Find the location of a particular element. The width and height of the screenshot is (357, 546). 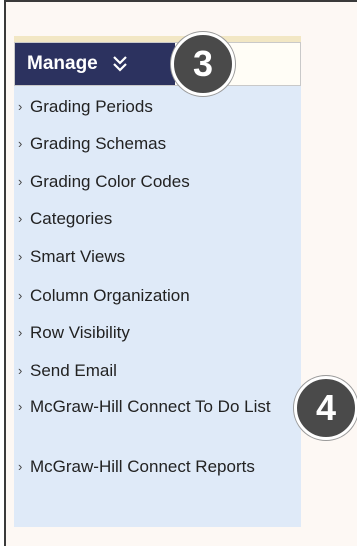

menu-item-label: Grading Periods is located at coordinates (91, 106).